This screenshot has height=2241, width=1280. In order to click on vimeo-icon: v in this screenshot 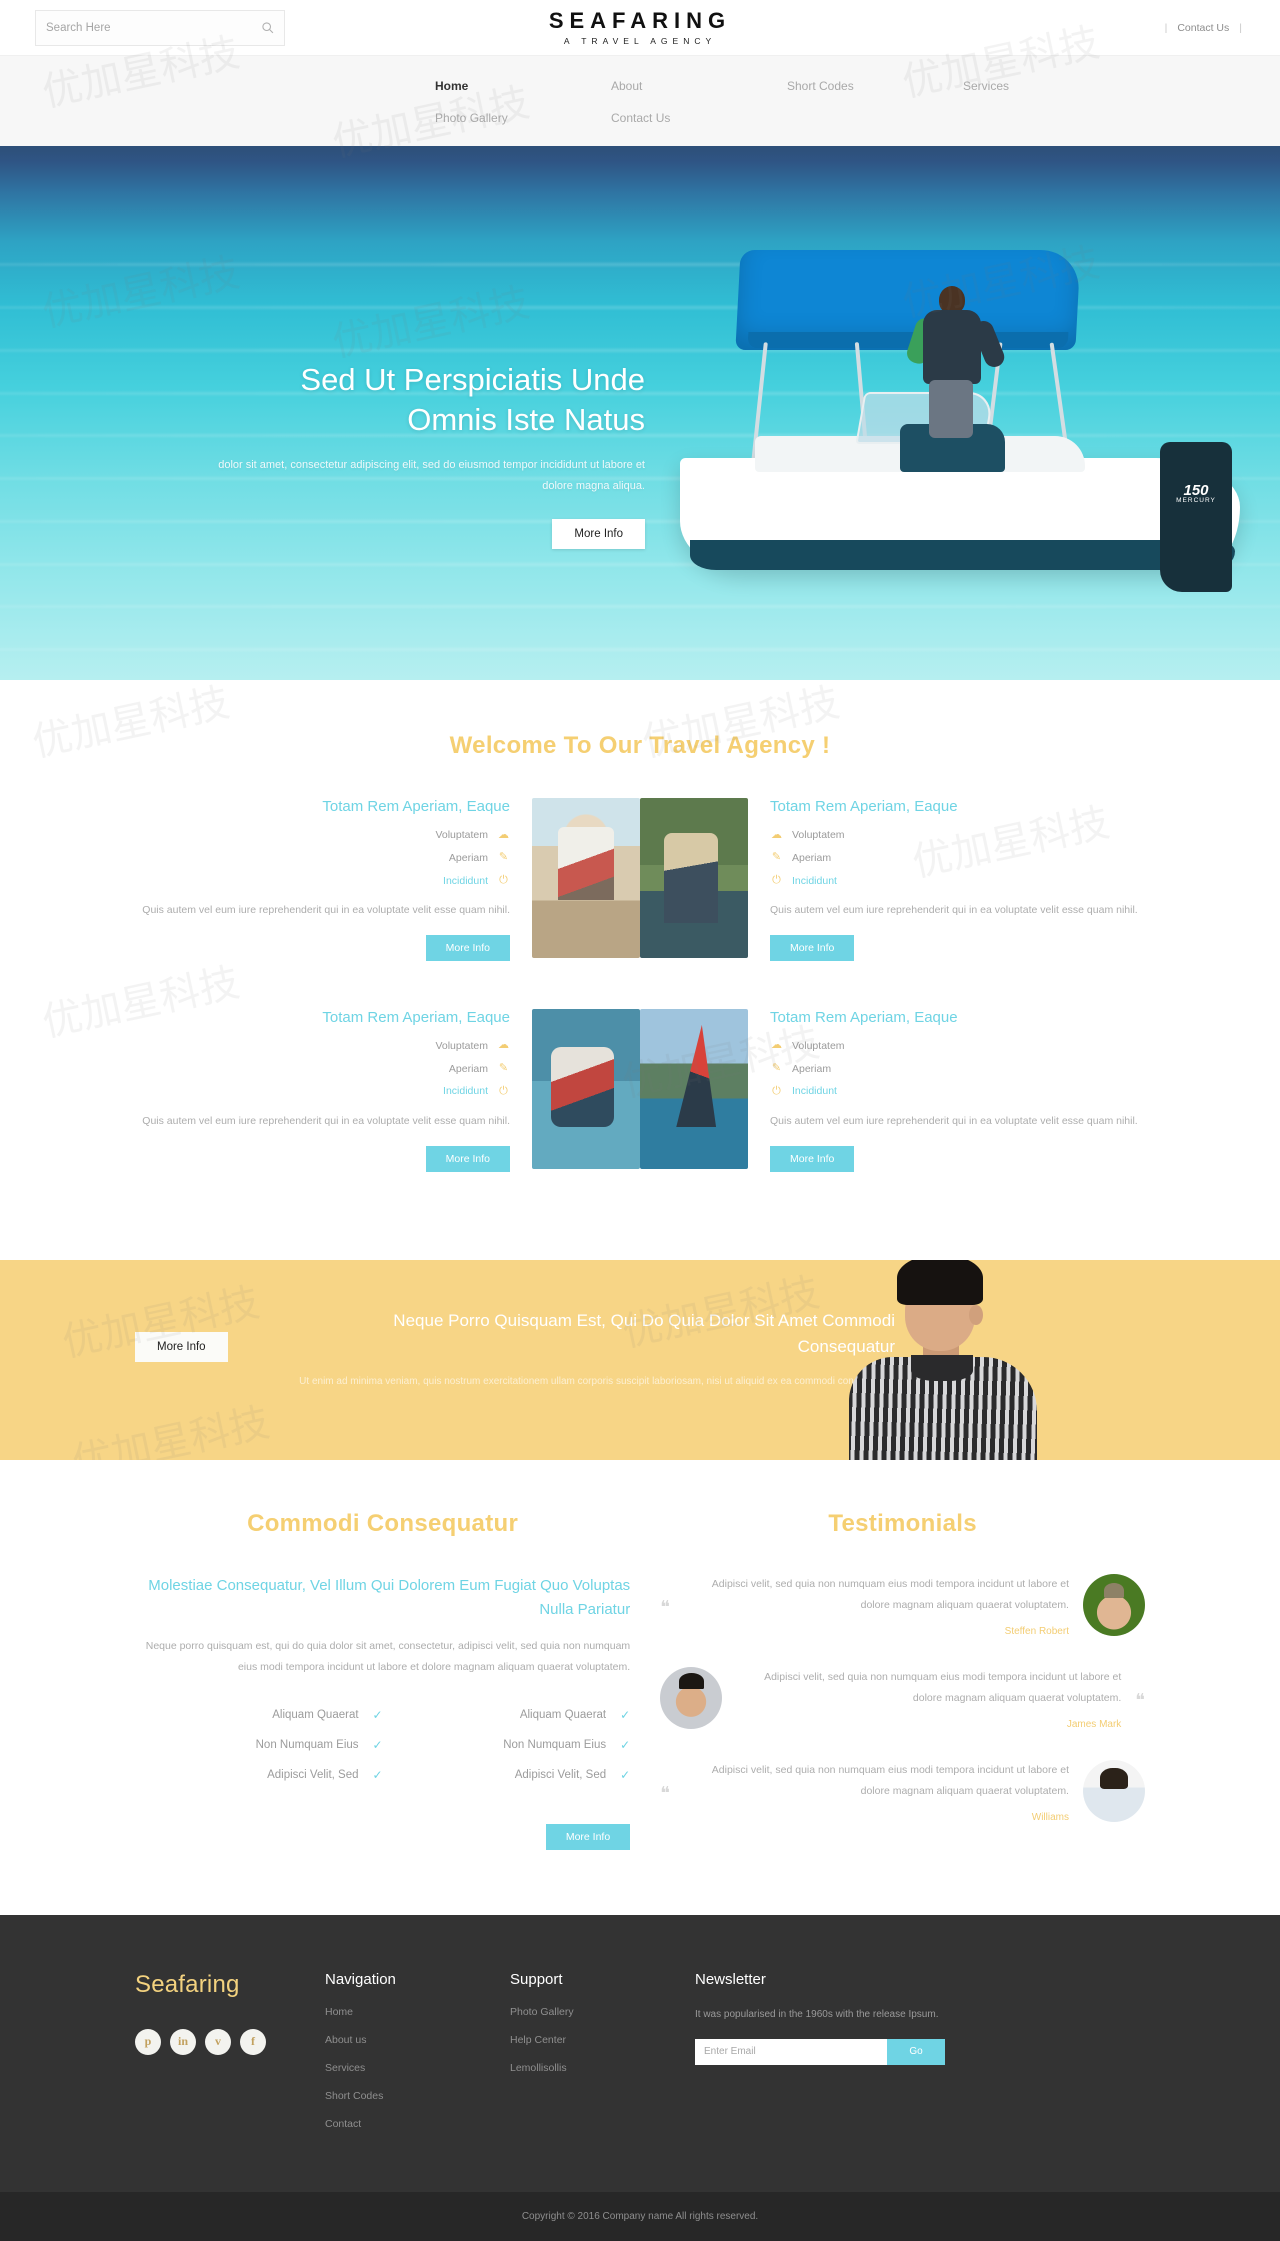, I will do `click(218, 2041)`.